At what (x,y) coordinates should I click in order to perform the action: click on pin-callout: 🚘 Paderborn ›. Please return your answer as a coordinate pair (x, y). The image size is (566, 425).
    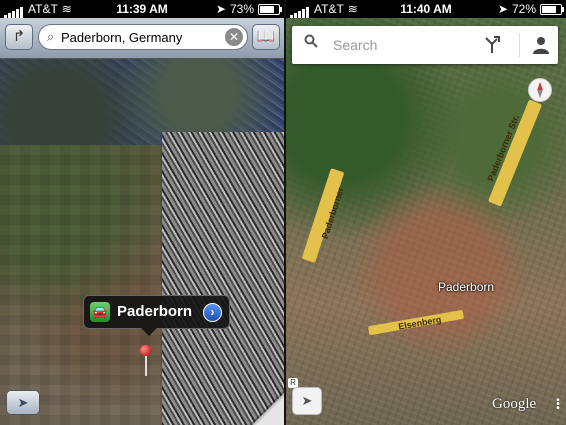
    Looking at the image, I should click on (156, 315).